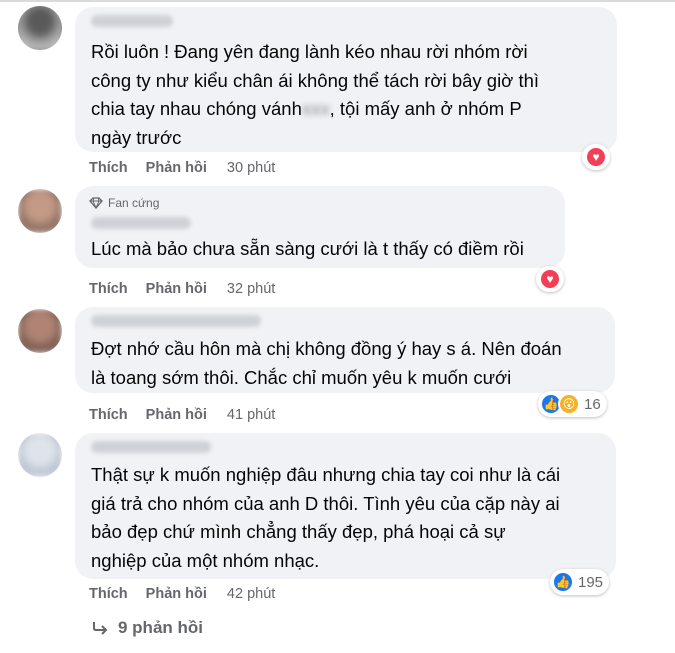 The image size is (675, 653). Describe the element at coordinates (569, 404) in the screenshot. I see `wow-reaction-icon: 😮` at that location.